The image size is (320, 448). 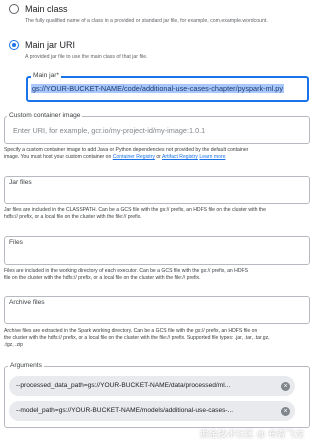 I want to click on container-registry-link: Container Registry, so click(x=134, y=157).